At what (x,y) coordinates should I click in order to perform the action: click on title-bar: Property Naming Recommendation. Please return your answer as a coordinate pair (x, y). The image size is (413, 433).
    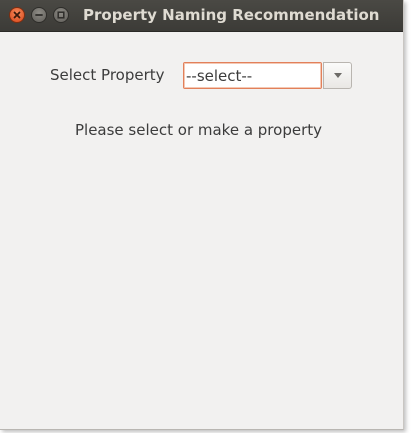
    Looking at the image, I should click on (201, 16).